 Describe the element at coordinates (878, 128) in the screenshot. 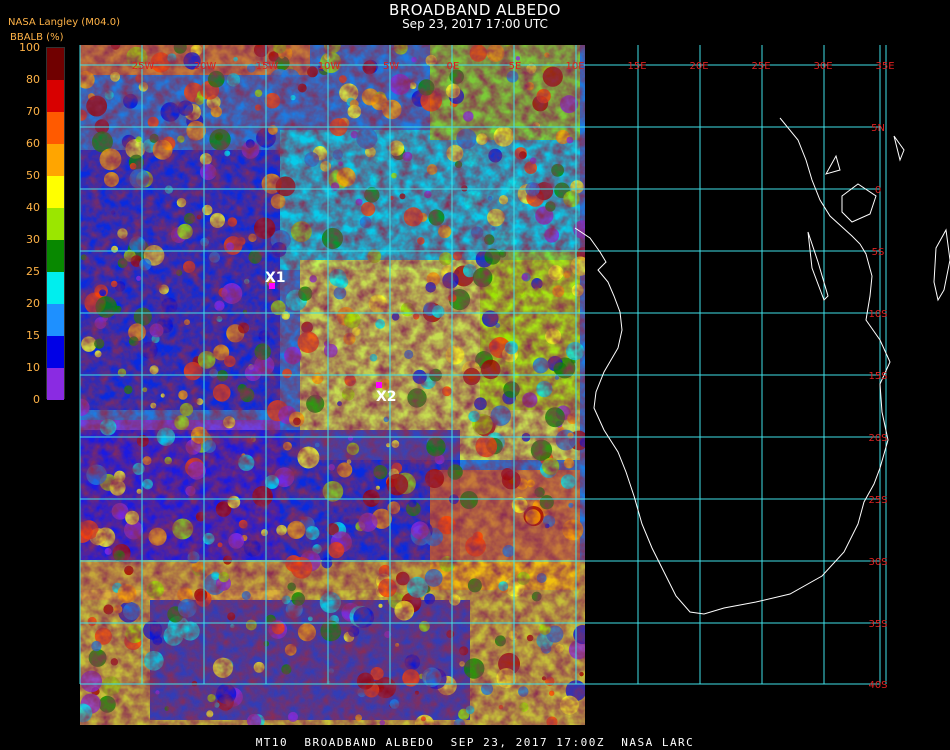

I see `lat-label: 5N` at that location.